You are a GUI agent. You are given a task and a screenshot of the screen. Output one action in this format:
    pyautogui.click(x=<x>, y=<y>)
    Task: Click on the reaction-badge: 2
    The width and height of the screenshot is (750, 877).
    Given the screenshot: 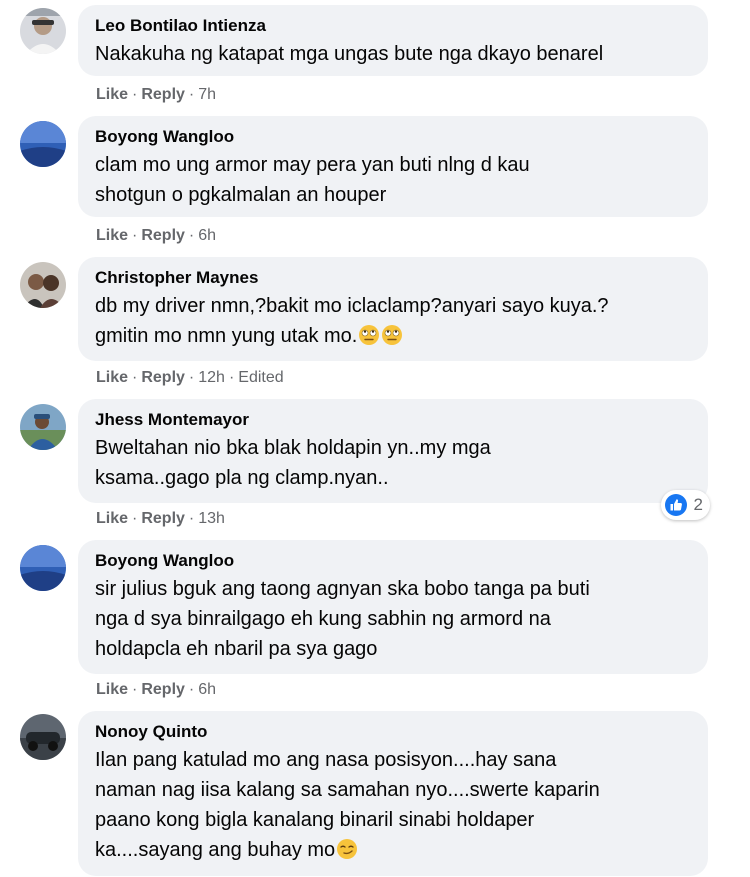 What is the action you would take?
    pyautogui.click(x=685, y=505)
    